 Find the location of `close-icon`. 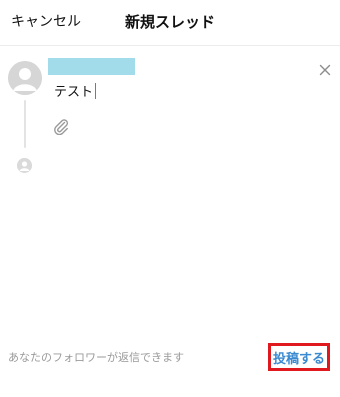

close-icon is located at coordinates (325, 68).